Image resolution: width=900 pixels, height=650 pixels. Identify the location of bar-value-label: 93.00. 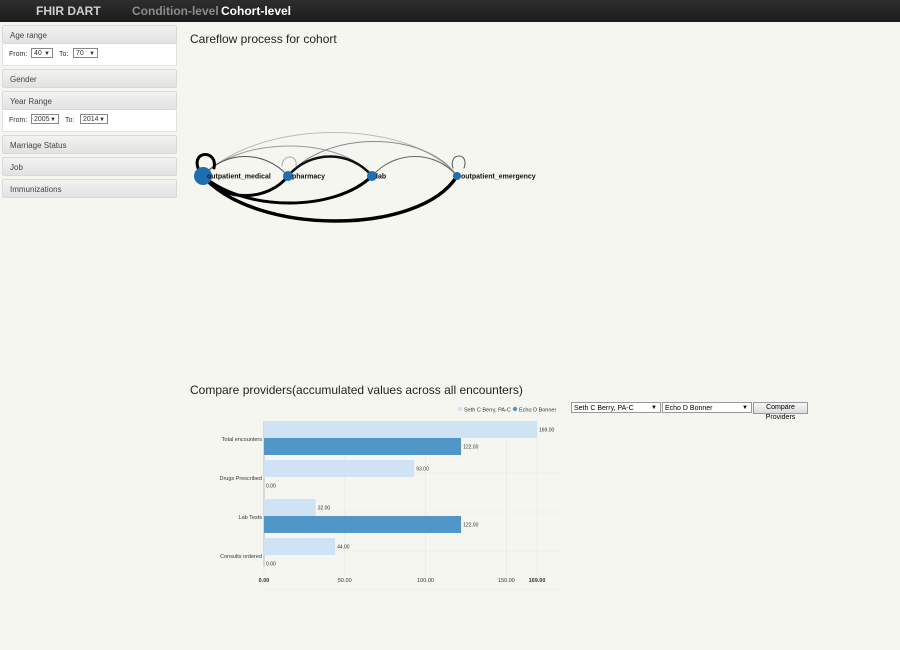
(422, 470).